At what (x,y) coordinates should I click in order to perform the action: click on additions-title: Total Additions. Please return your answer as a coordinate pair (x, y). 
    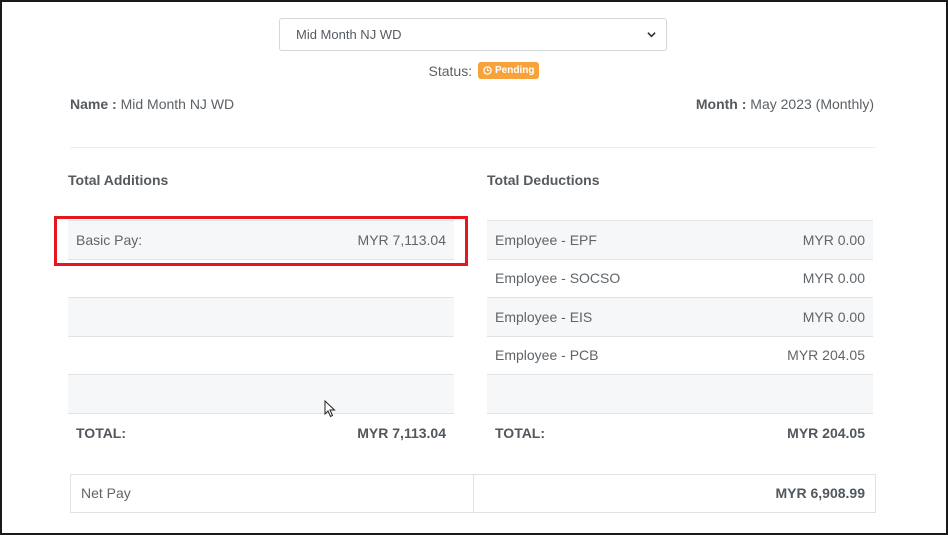
    Looking at the image, I should click on (118, 180).